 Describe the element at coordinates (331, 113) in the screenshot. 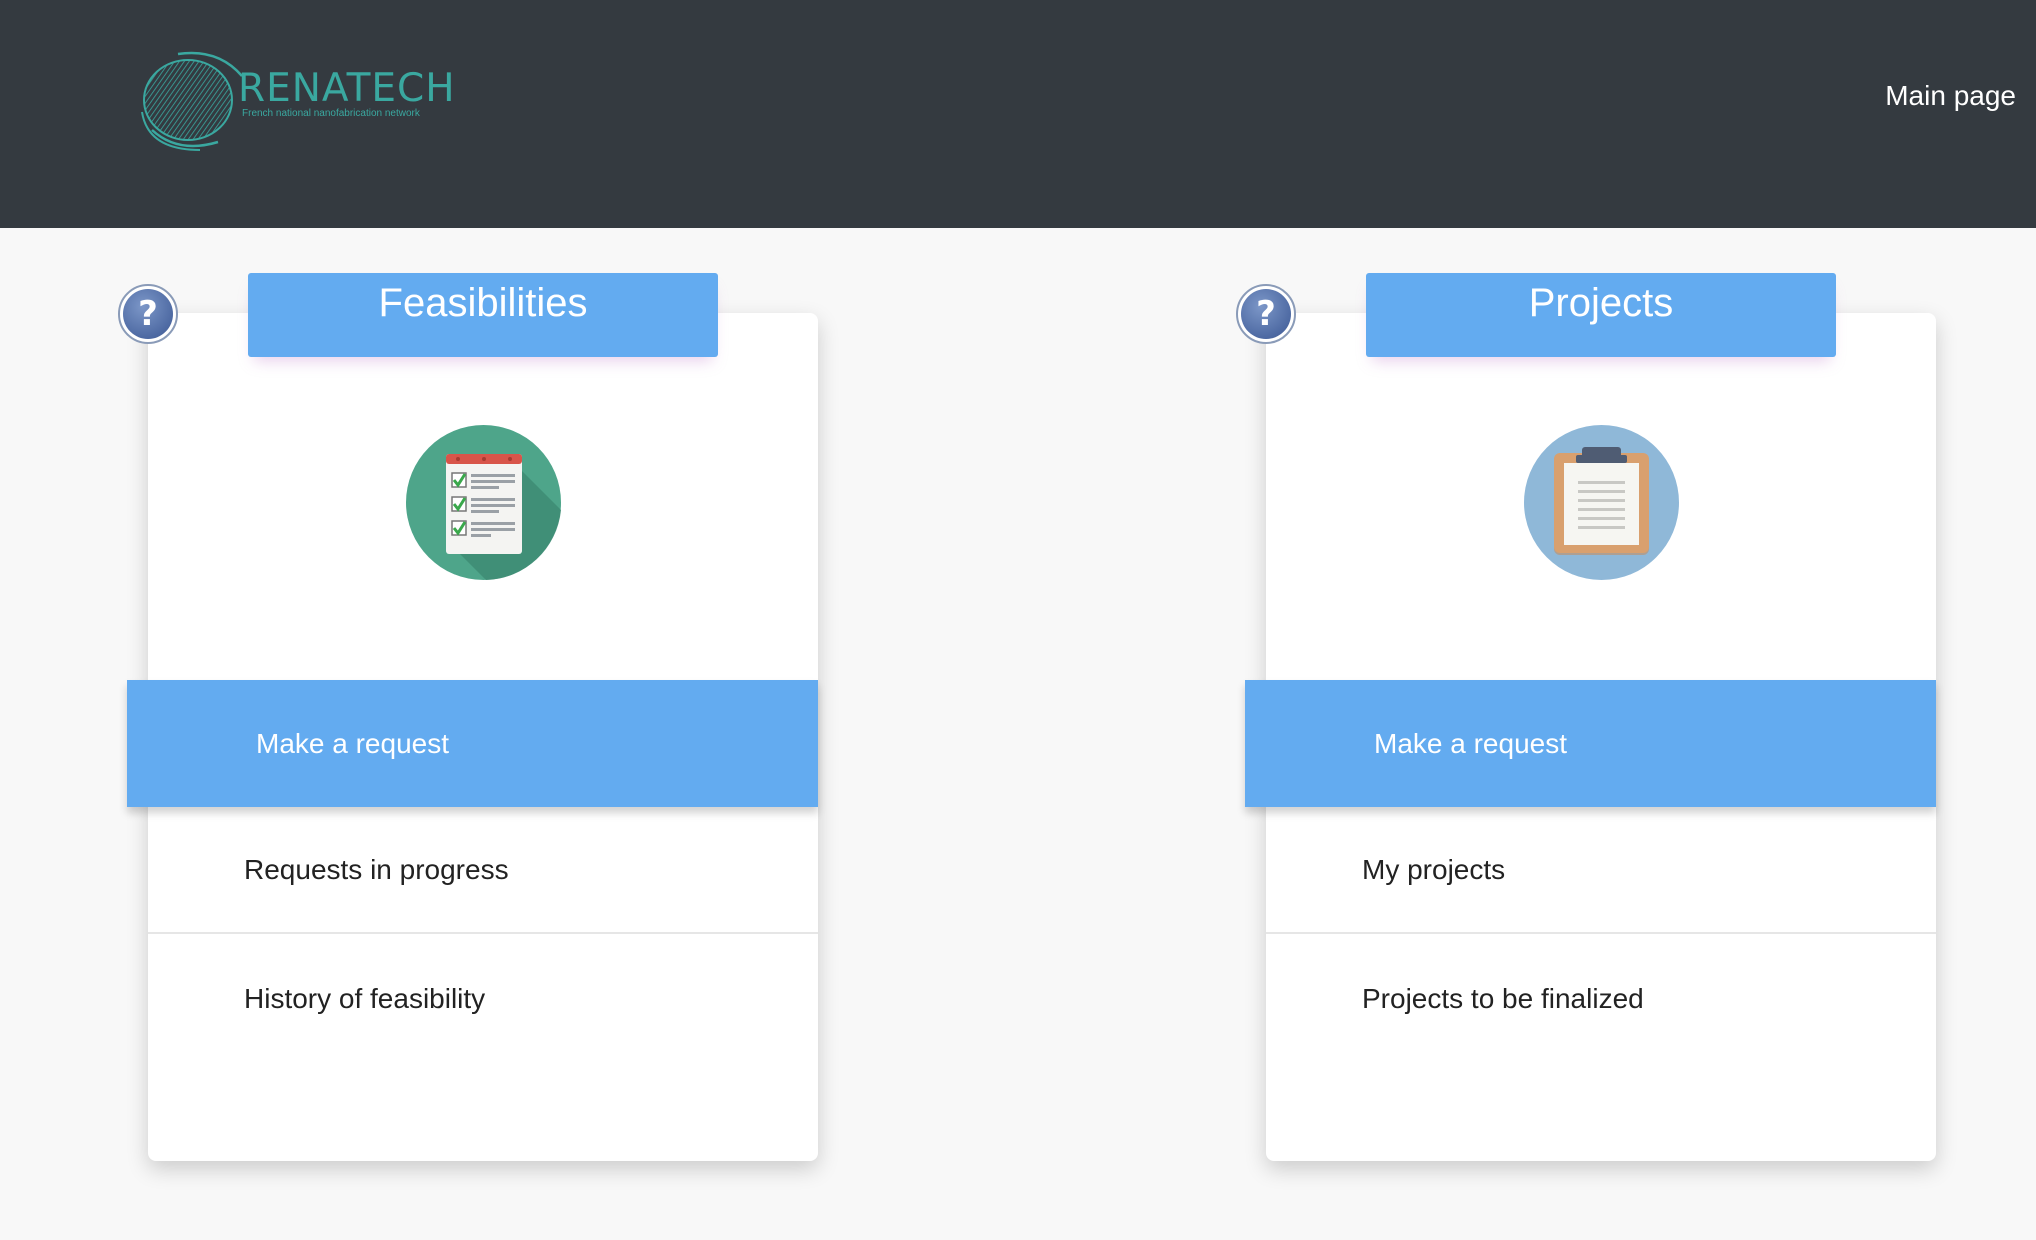

I see `logo-tagline: French national nanofabrication network` at that location.